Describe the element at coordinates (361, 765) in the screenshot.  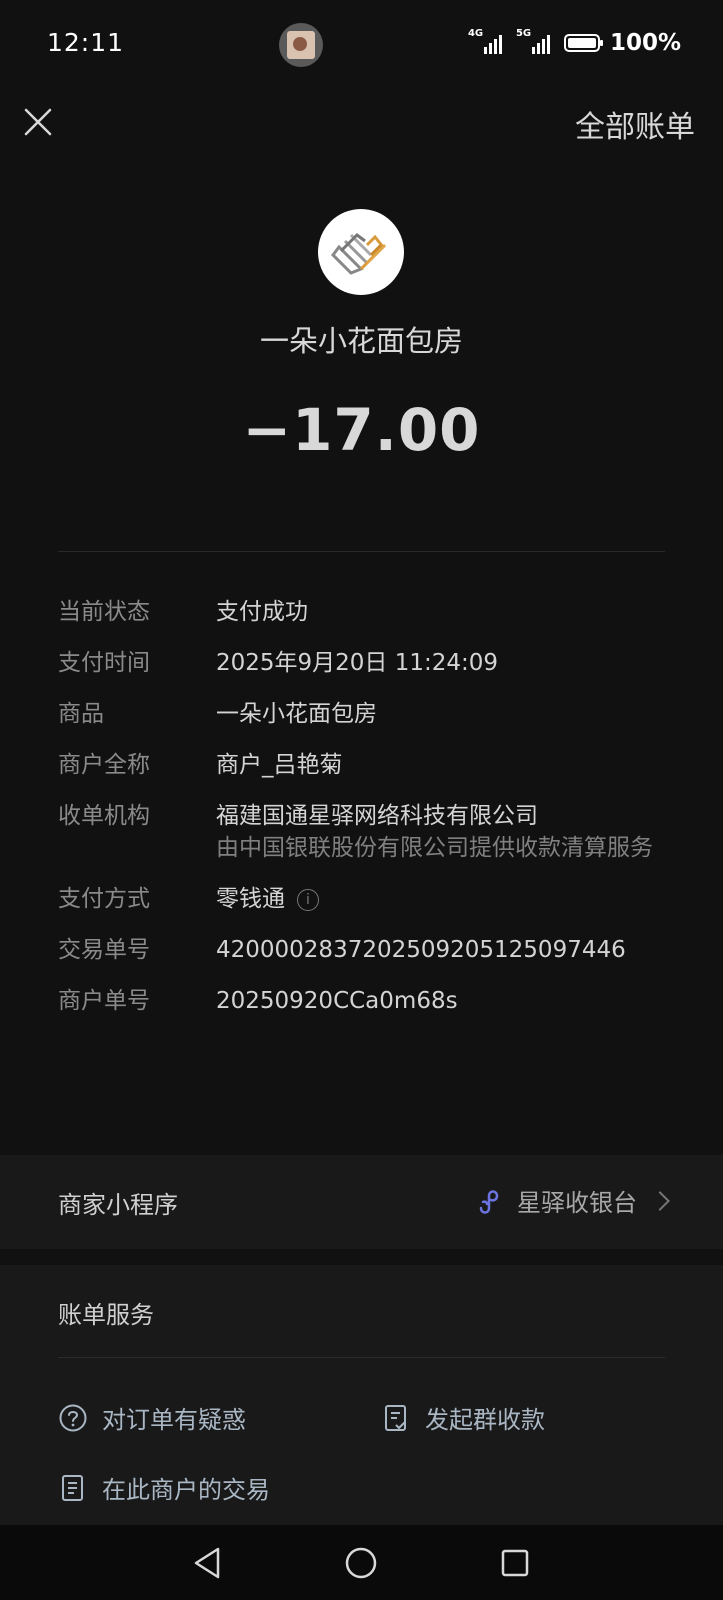
I see `detail-row-merchant-full: 商户全称 商户_吕艳菊` at that location.